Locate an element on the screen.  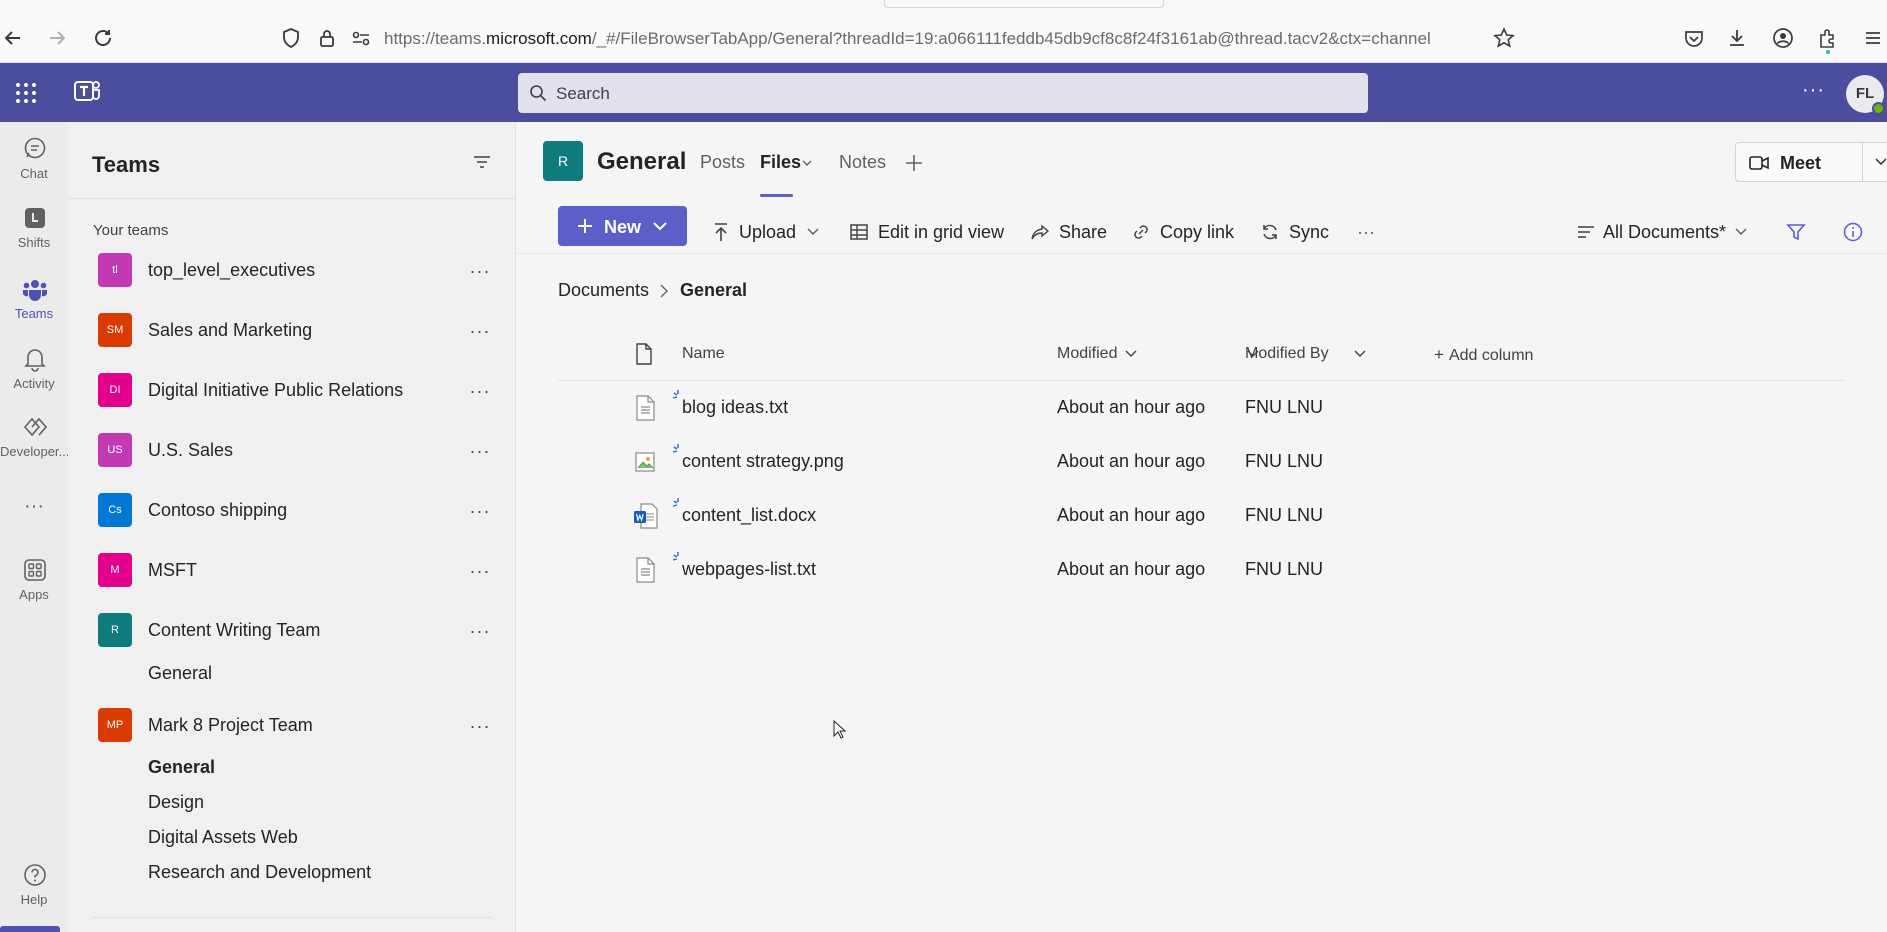
new-button: New is located at coordinates (622, 226).